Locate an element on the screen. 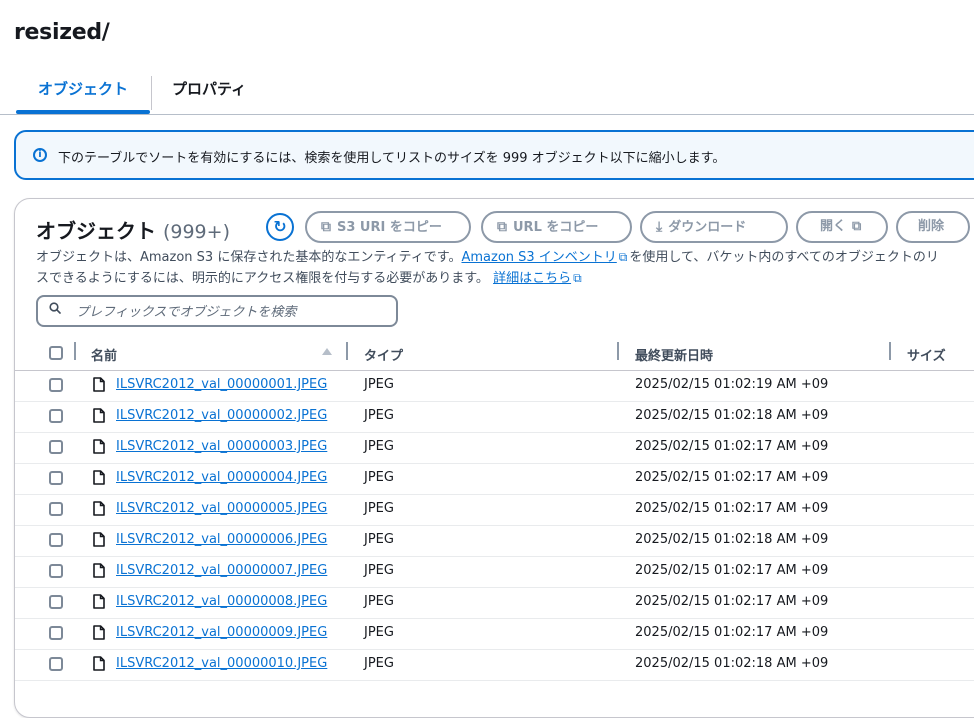 This screenshot has height=718, width=974. object-name-link: ILSVRC2012_val_00000004.JPEG is located at coordinates (221, 477).